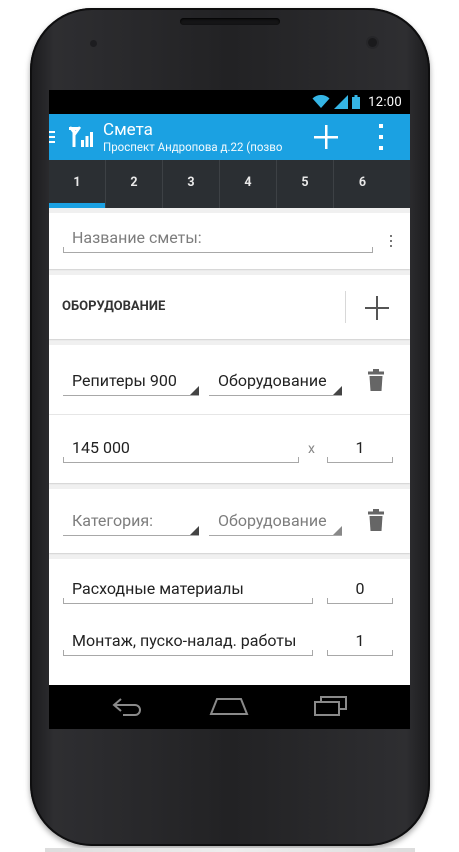 This screenshot has width=459, height=852. What do you see at coordinates (272, 380) in the screenshot?
I see `equipment-type-value: Оборудование` at bounding box center [272, 380].